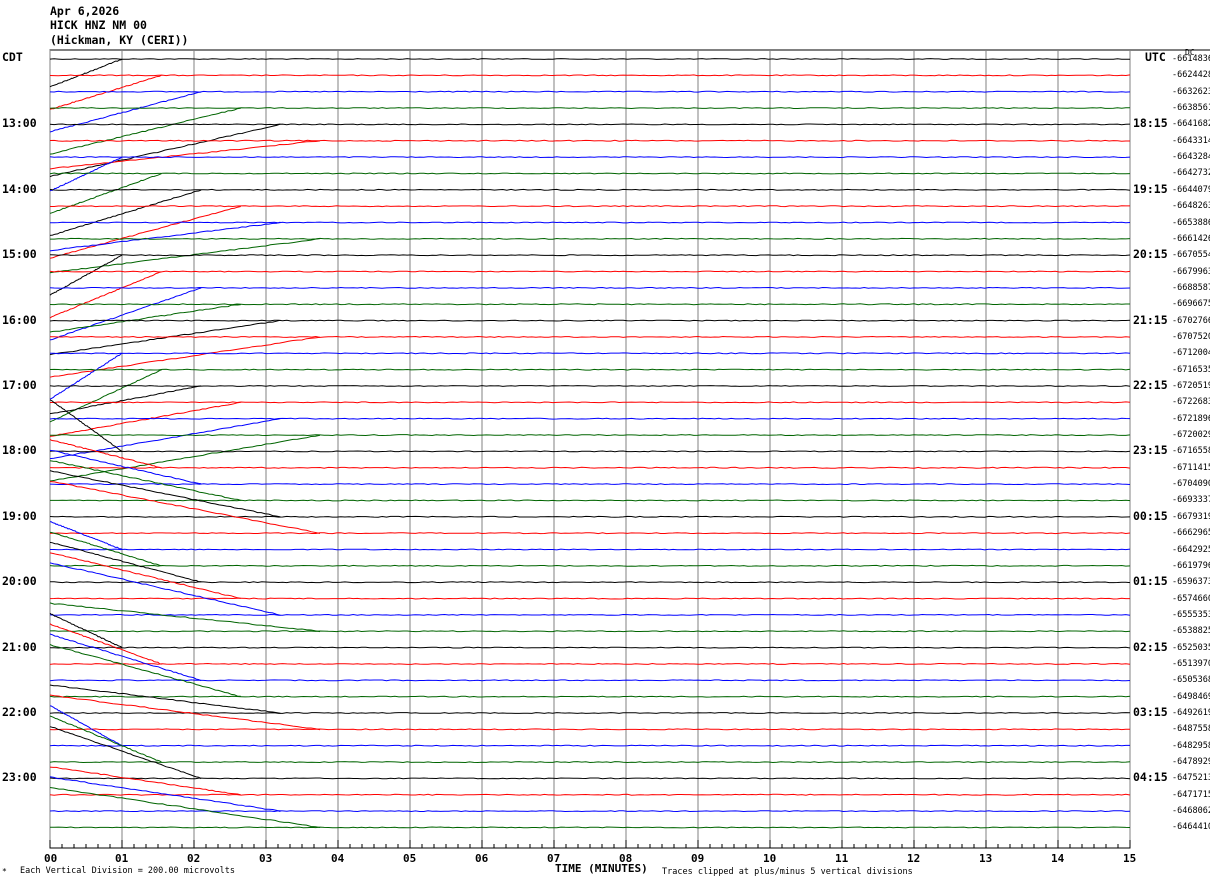 The height and width of the screenshot is (886, 1210). Describe the element at coordinates (1191, 745) in the screenshot. I see `dc-offset-label: -6482958` at that location.